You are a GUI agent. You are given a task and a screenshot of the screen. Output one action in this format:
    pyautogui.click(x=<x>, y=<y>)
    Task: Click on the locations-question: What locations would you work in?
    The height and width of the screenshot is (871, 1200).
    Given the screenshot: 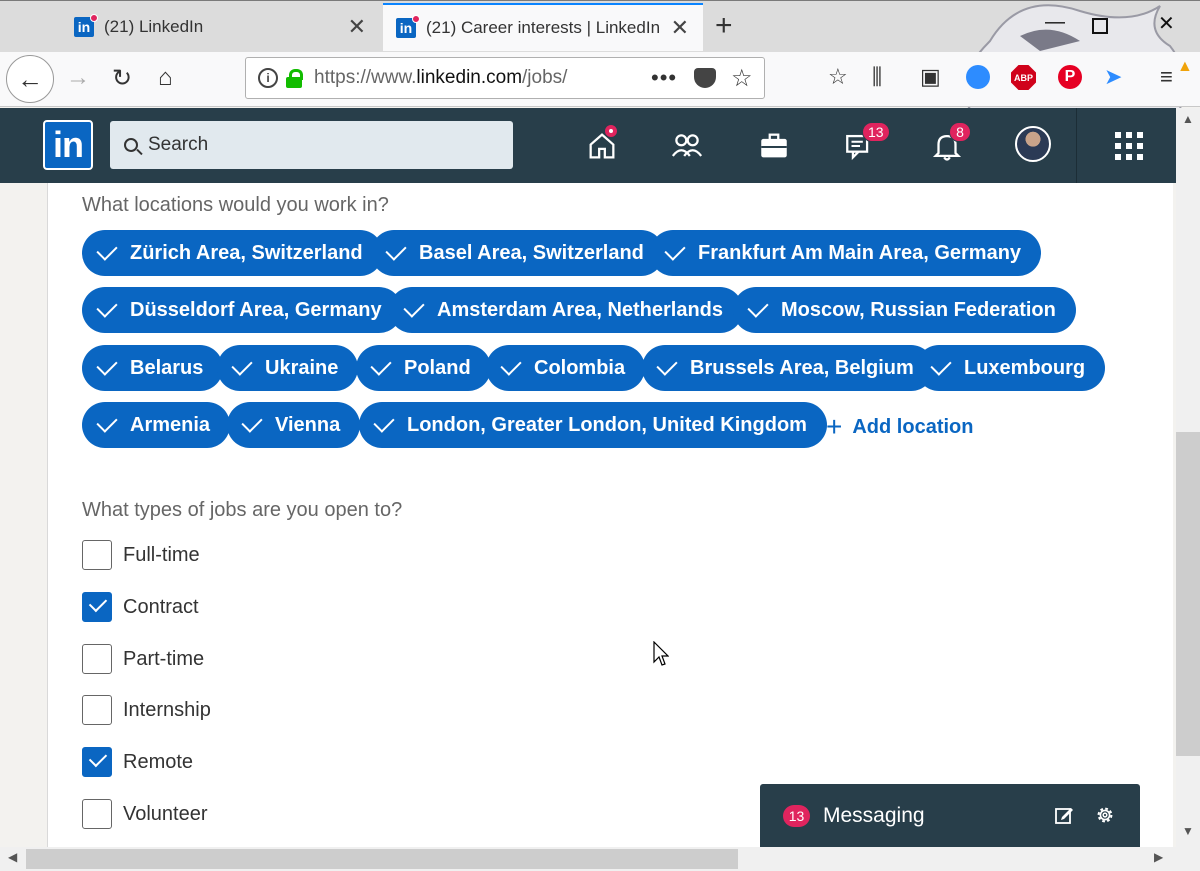 What is the action you would take?
    pyautogui.click(x=235, y=205)
    